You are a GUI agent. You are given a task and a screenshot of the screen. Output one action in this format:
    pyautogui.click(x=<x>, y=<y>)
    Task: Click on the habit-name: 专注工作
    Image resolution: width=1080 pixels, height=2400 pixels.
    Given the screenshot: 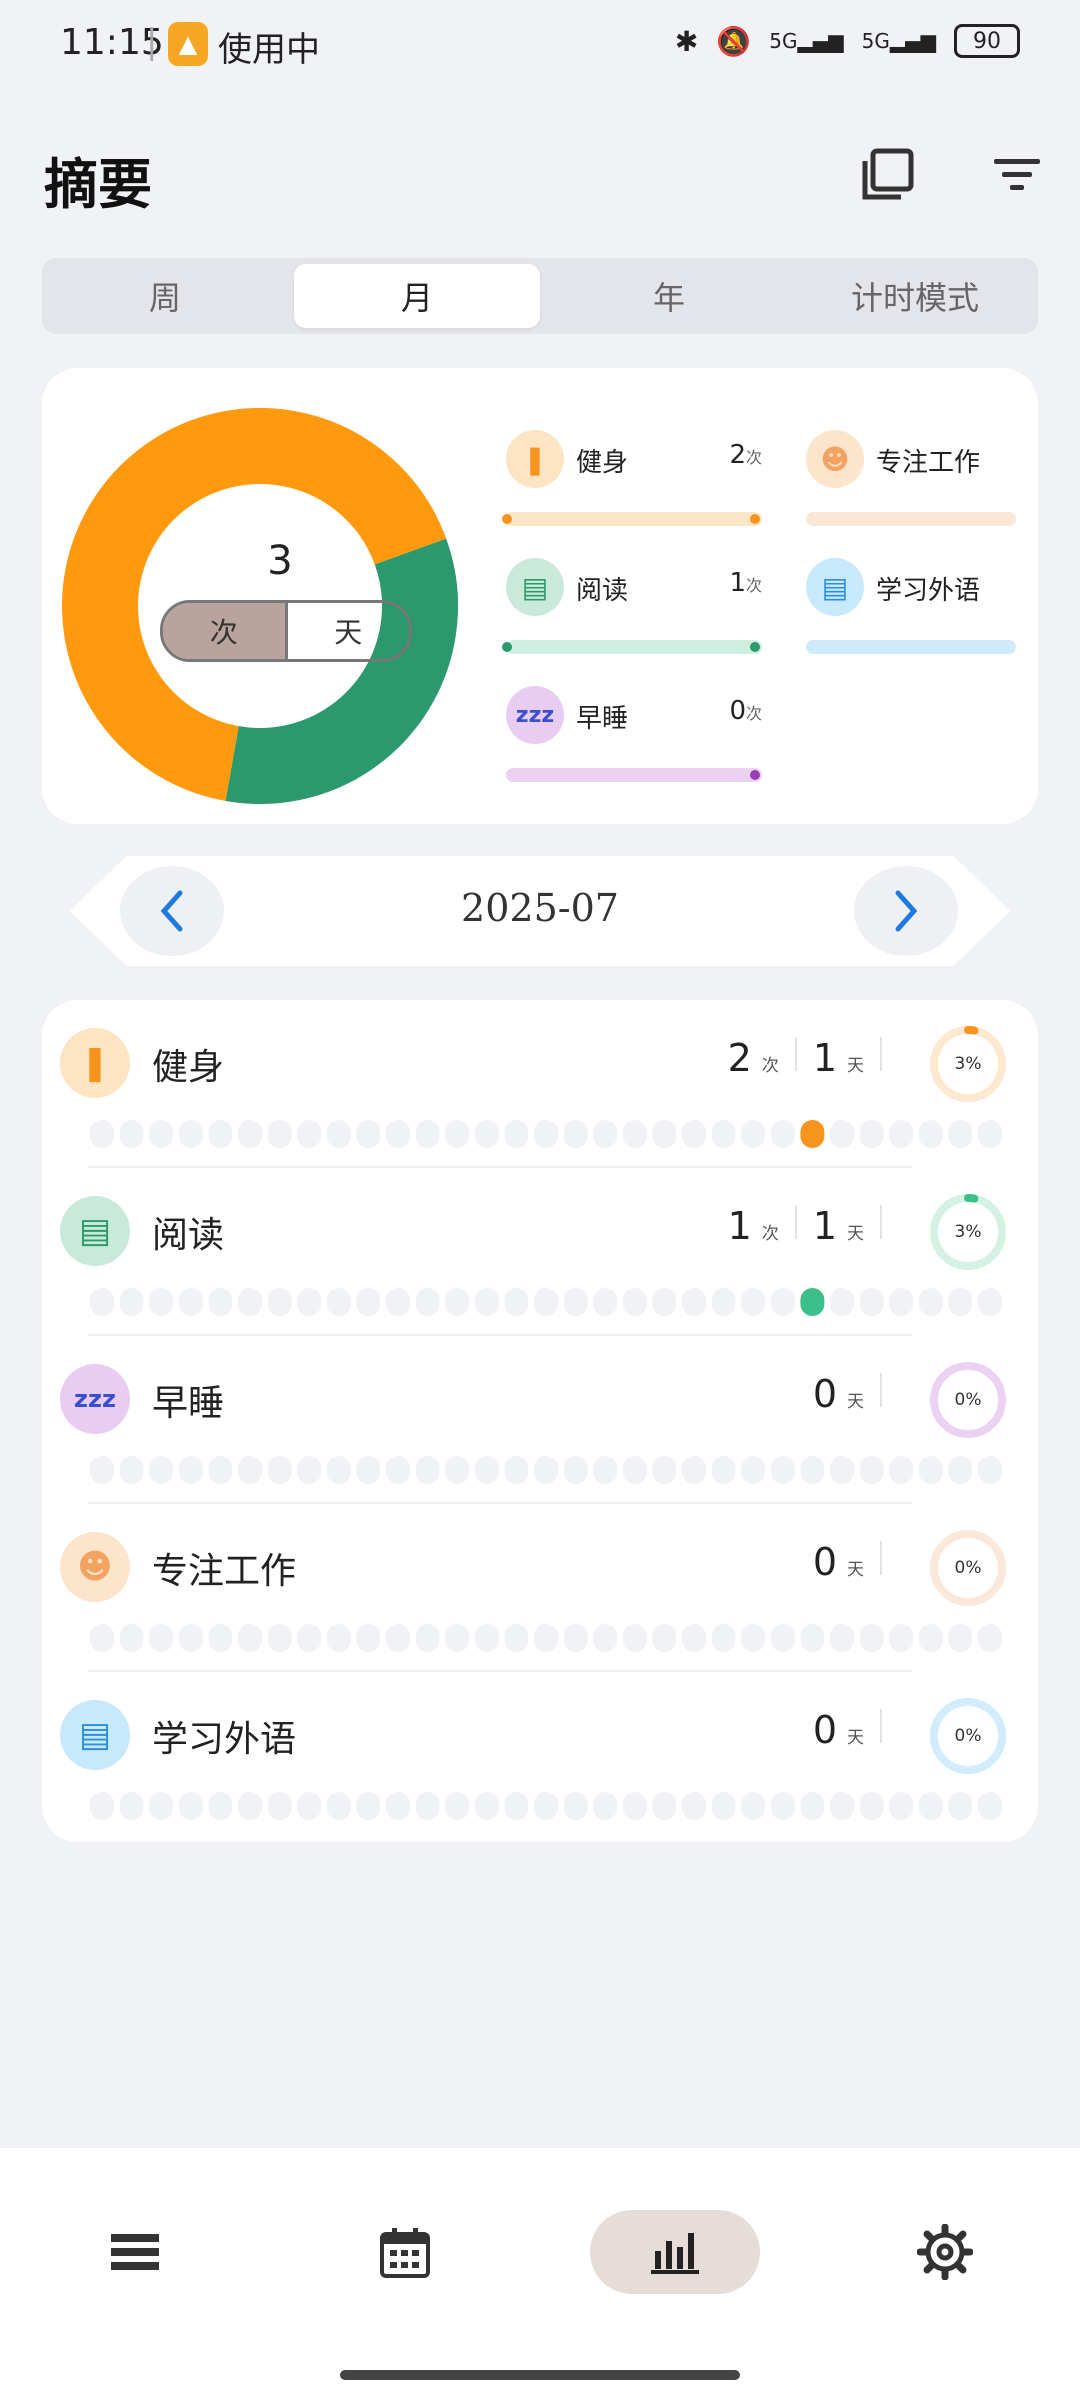 What is the action you would take?
    pyautogui.click(x=224, y=1571)
    